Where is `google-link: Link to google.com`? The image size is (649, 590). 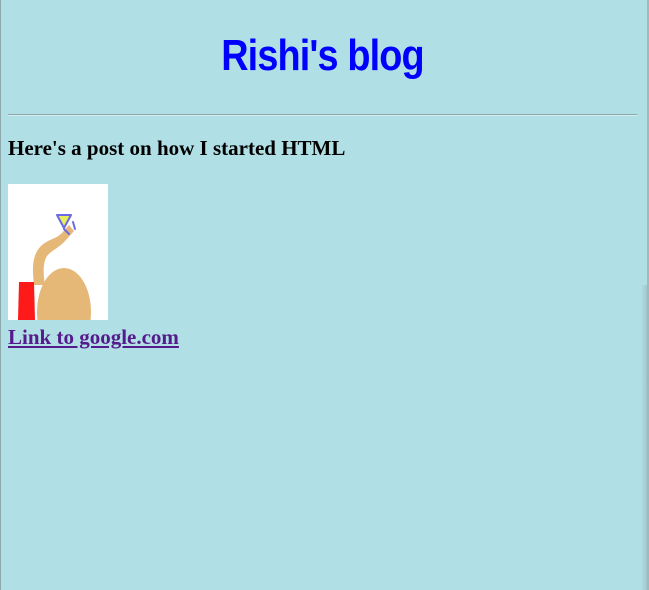
google-link: Link to google.com is located at coordinates (93, 337).